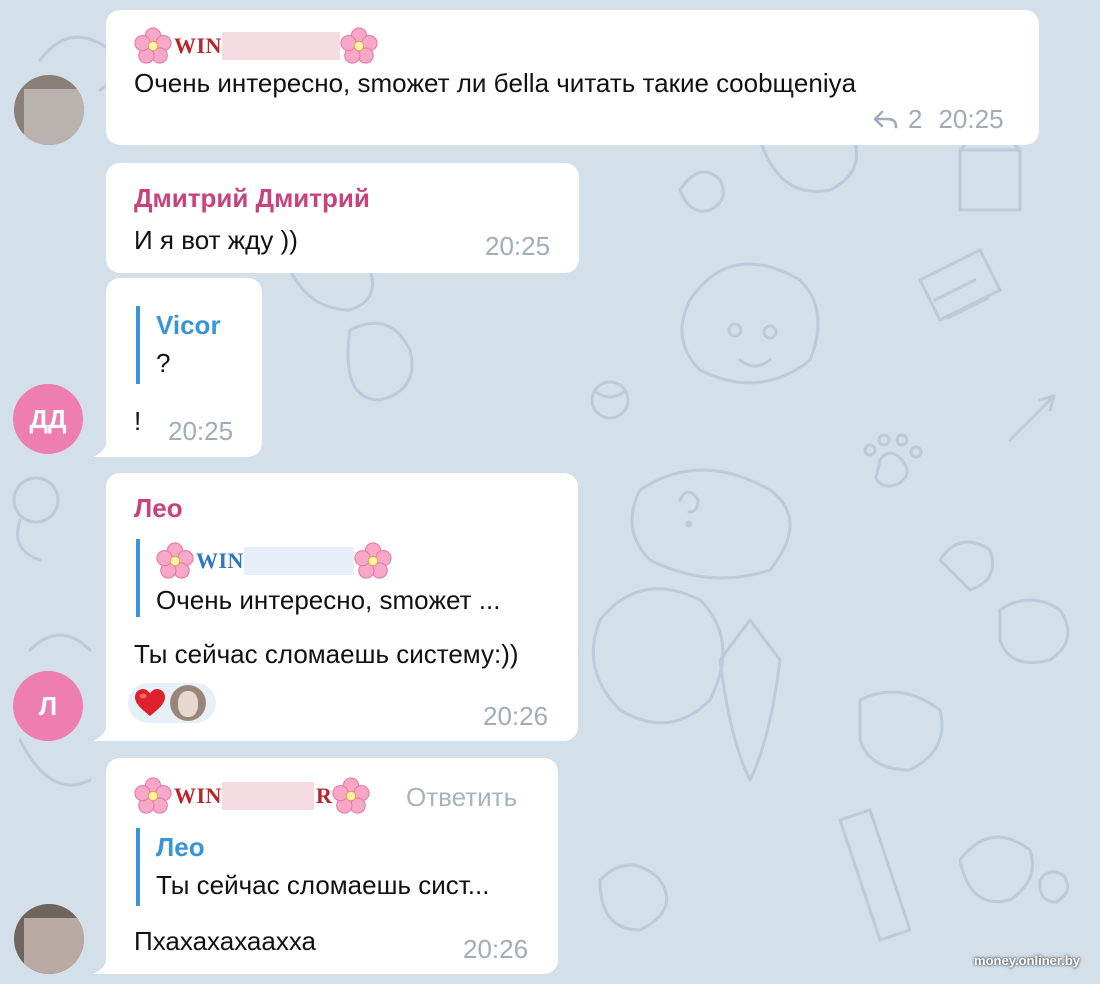 This screenshot has height=984, width=1100. What do you see at coordinates (180, 847) in the screenshot?
I see `reply-quote-author: Лео` at bounding box center [180, 847].